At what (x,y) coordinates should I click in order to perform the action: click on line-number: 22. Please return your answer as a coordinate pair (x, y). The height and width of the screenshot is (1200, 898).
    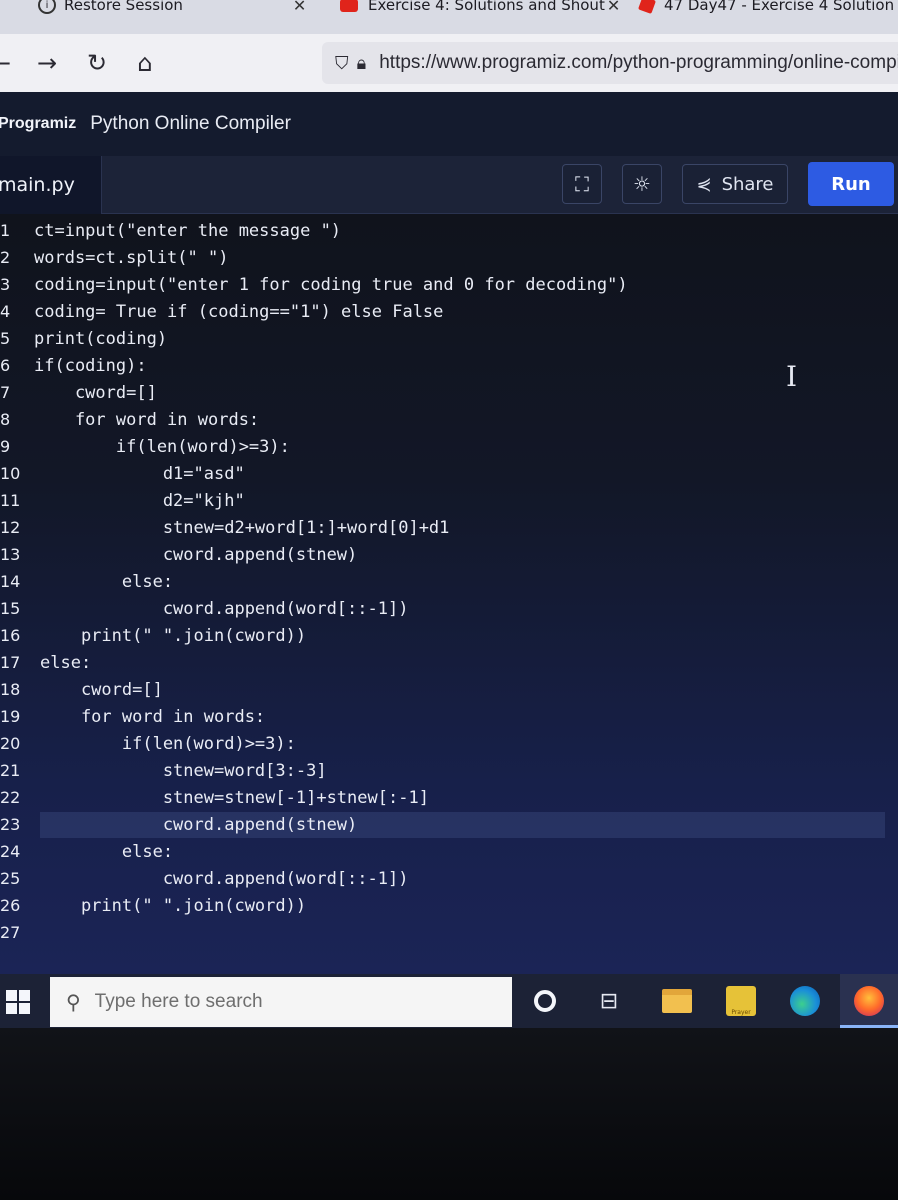
    Looking at the image, I should click on (10, 797).